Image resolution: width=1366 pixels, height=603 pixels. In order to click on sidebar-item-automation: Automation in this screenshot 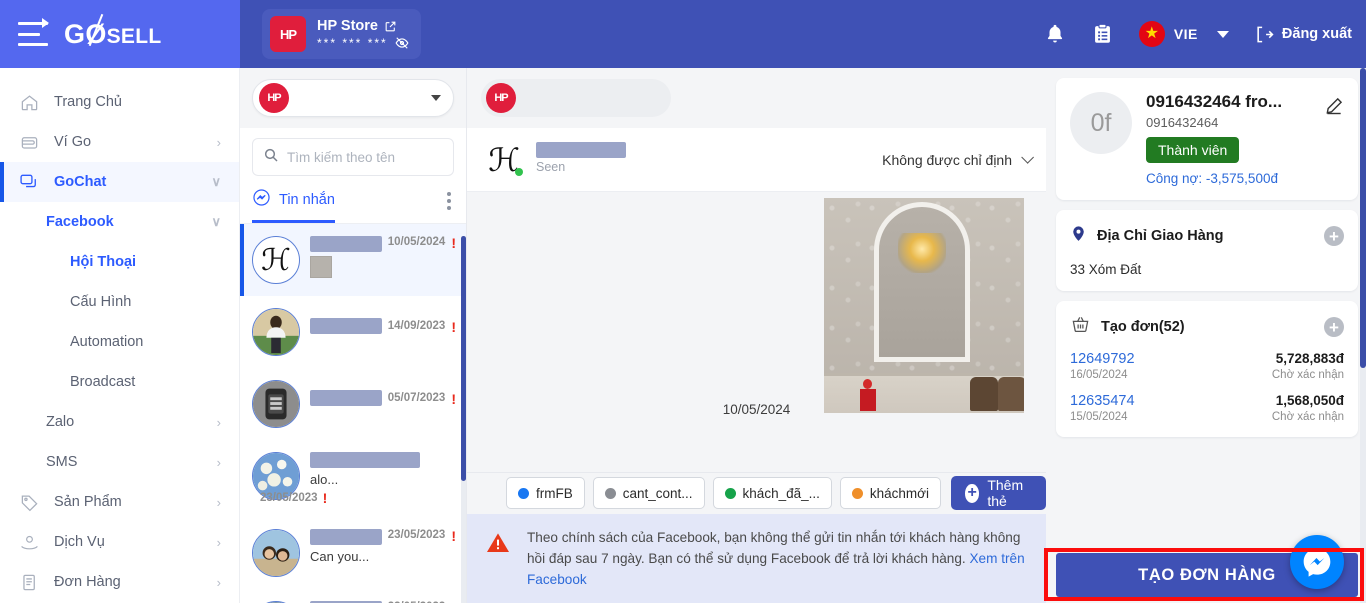, I will do `click(119, 342)`.